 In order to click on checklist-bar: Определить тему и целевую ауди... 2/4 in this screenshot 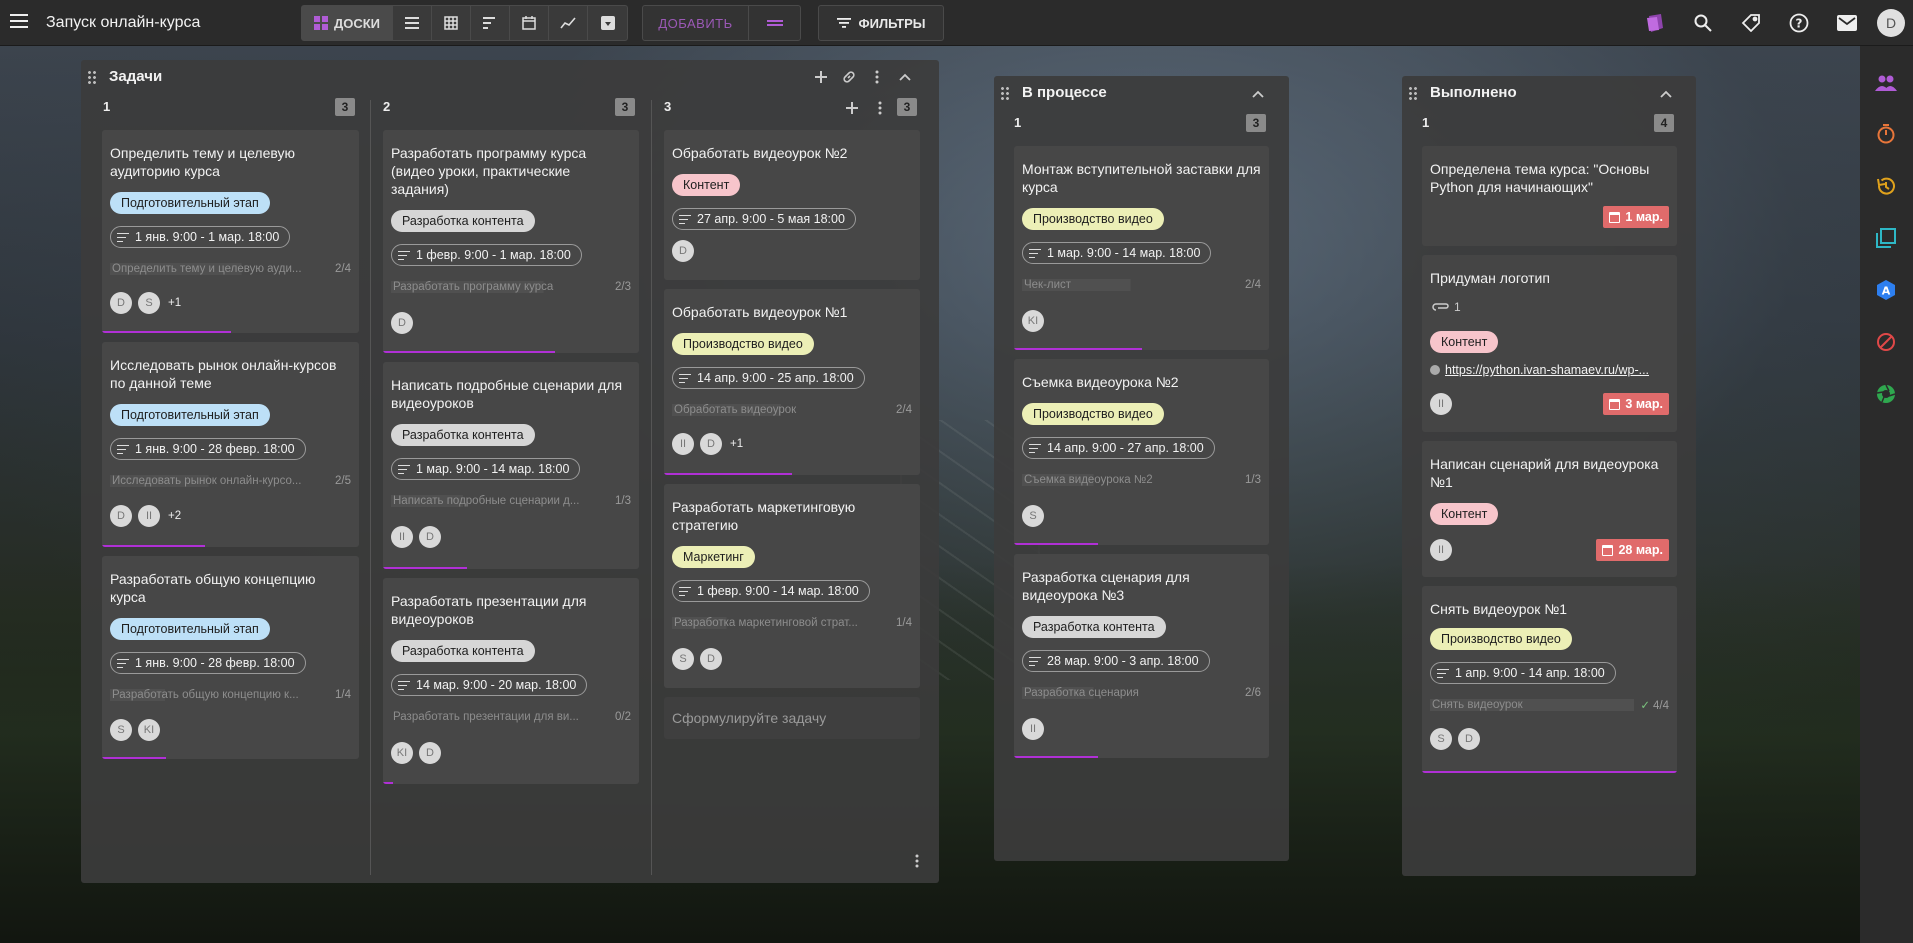, I will do `click(230, 269)`.